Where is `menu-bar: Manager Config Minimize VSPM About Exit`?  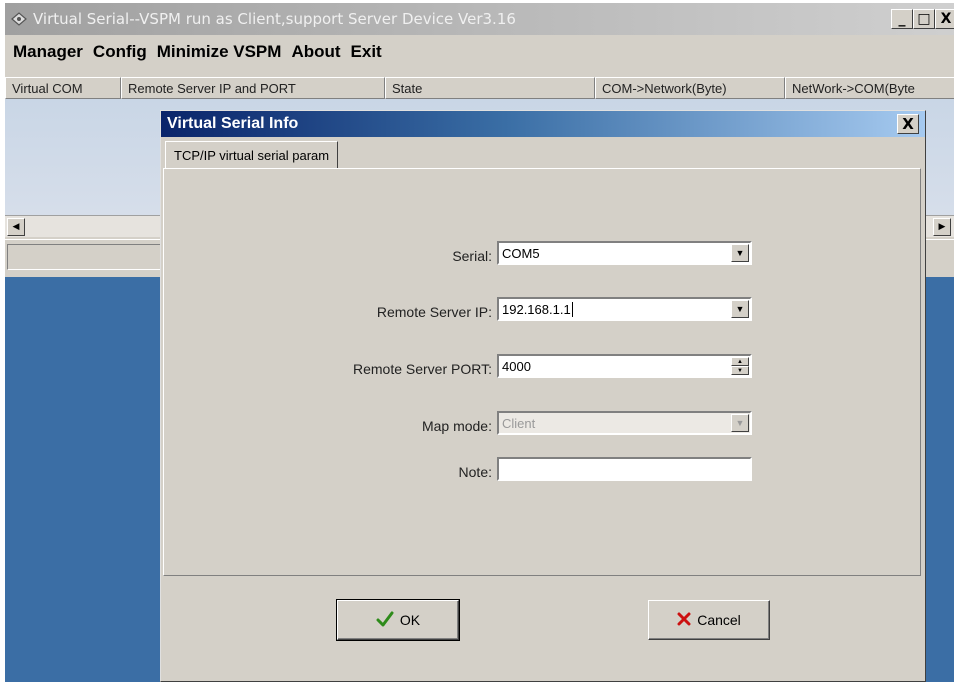
menu-bar: Manager Config Minimize VSPM About Exit is located at coordinates (479, 52).